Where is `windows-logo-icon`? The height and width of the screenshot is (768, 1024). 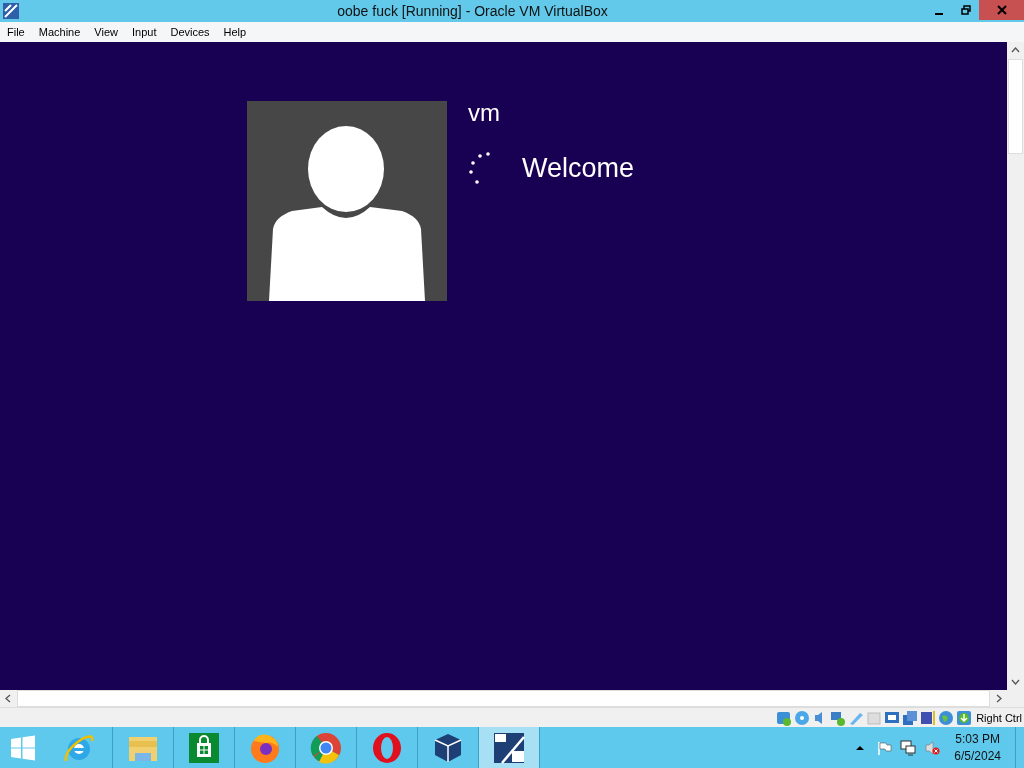 windows-logo-icon is located at coordinates (23, 747).